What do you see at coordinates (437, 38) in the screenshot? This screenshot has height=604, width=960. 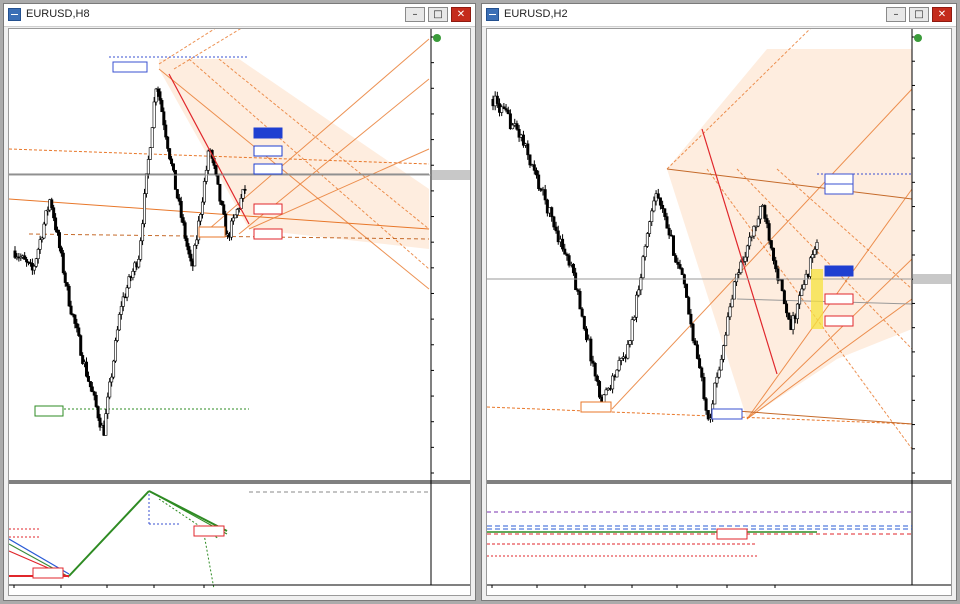 I see `indicator-status-icon` at bounding box center [437, 38].